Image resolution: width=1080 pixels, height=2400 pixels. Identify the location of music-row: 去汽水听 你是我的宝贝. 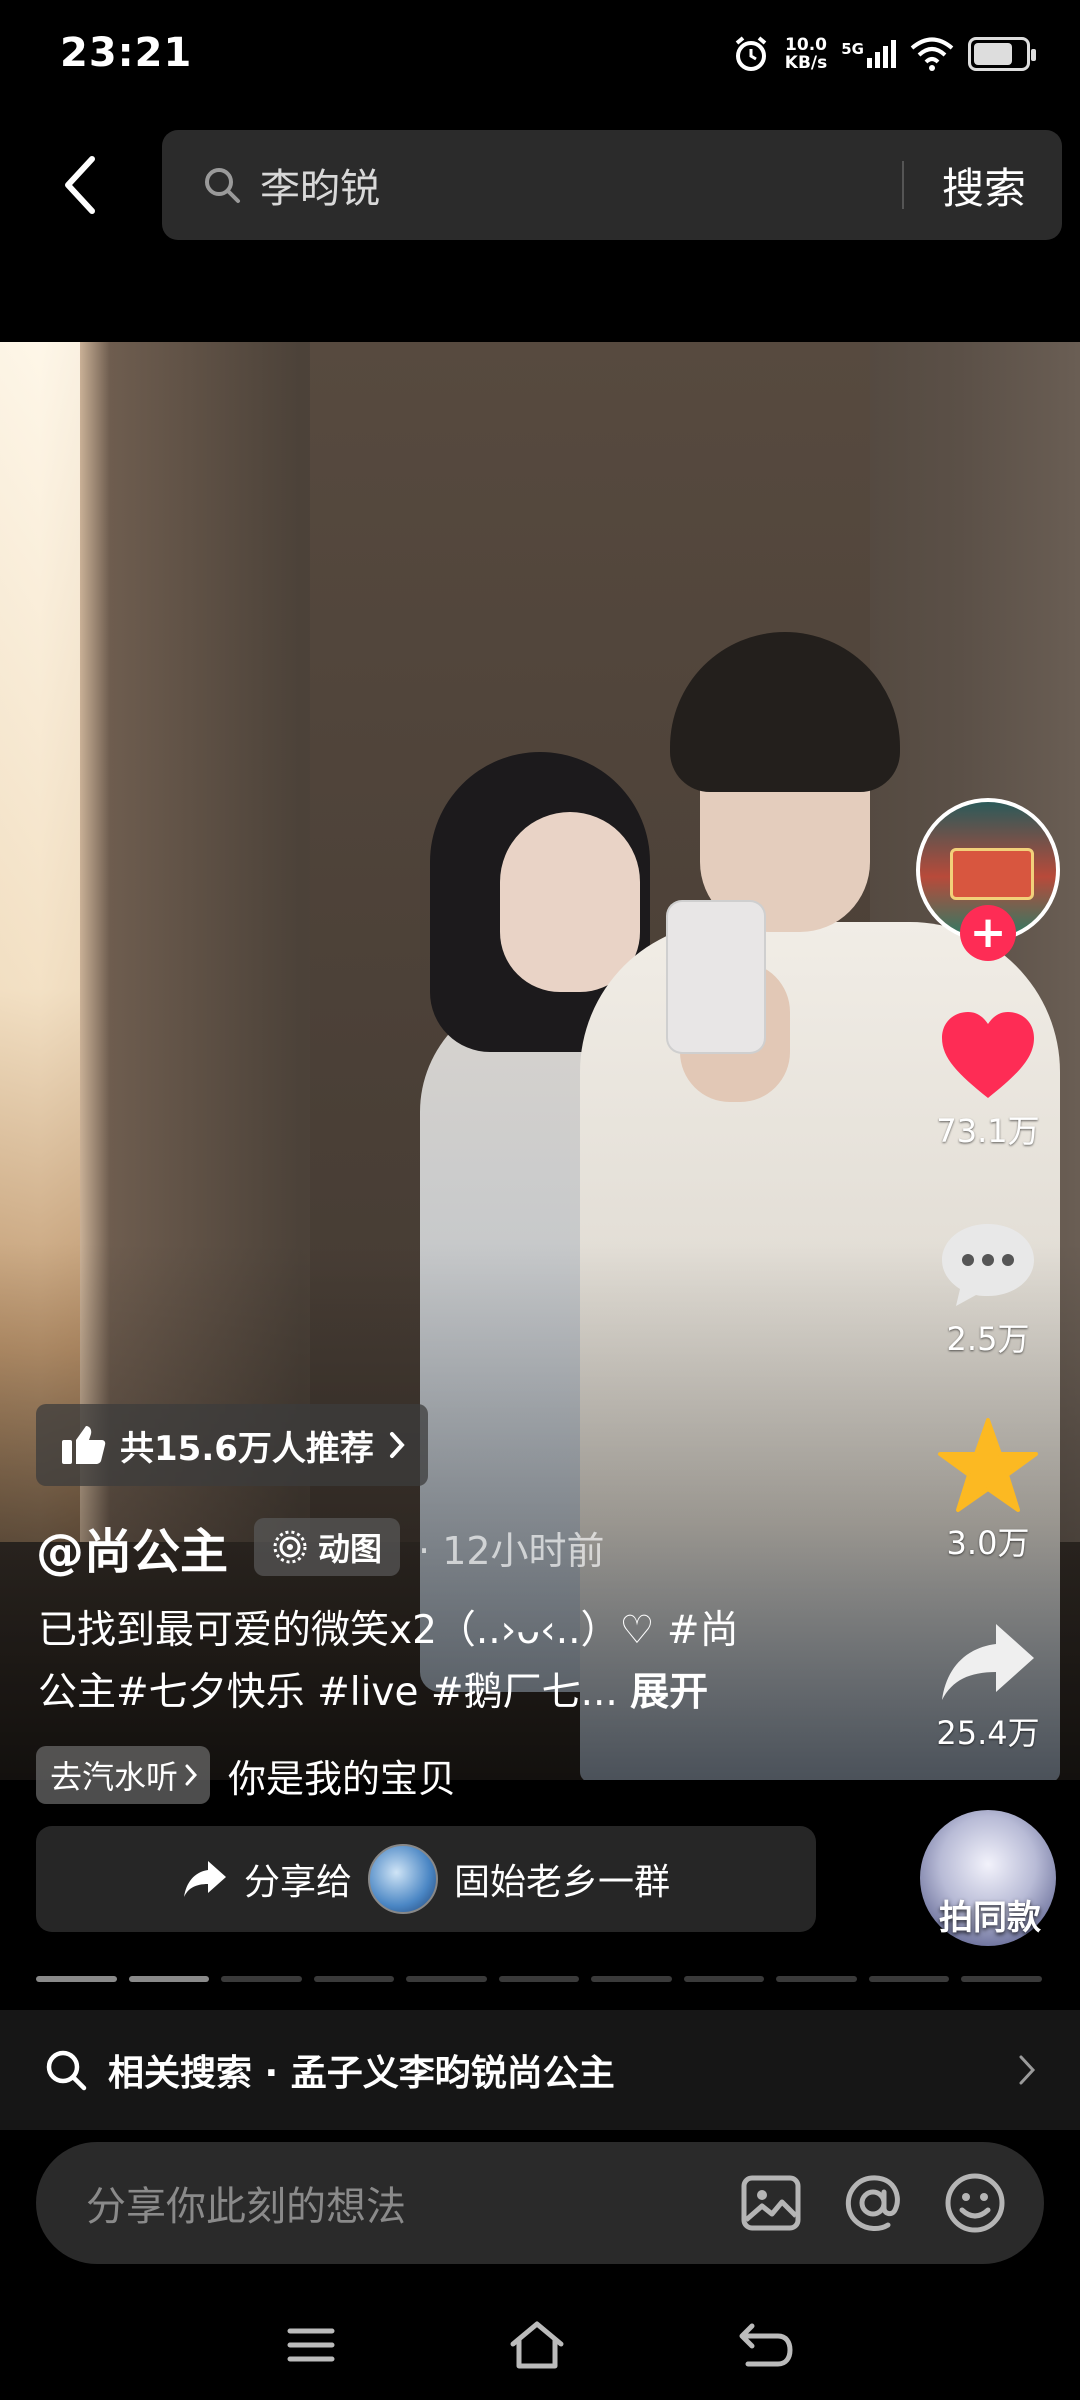
(246, 1775).